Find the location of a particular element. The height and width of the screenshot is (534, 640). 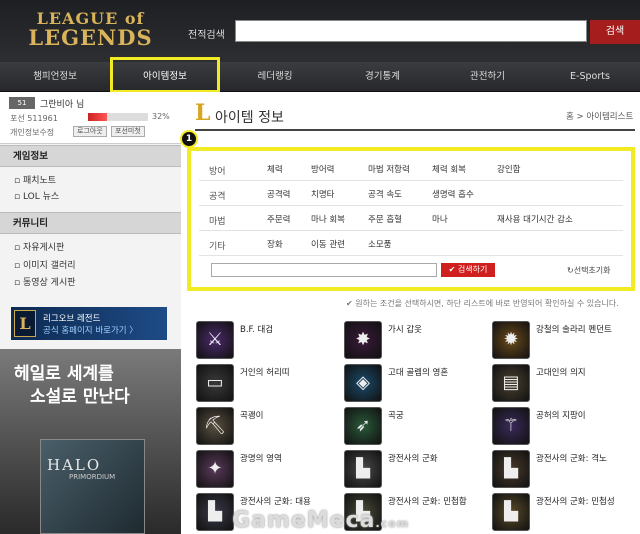

filter-option: 공격 속도 is located at coordinates (385, 194).